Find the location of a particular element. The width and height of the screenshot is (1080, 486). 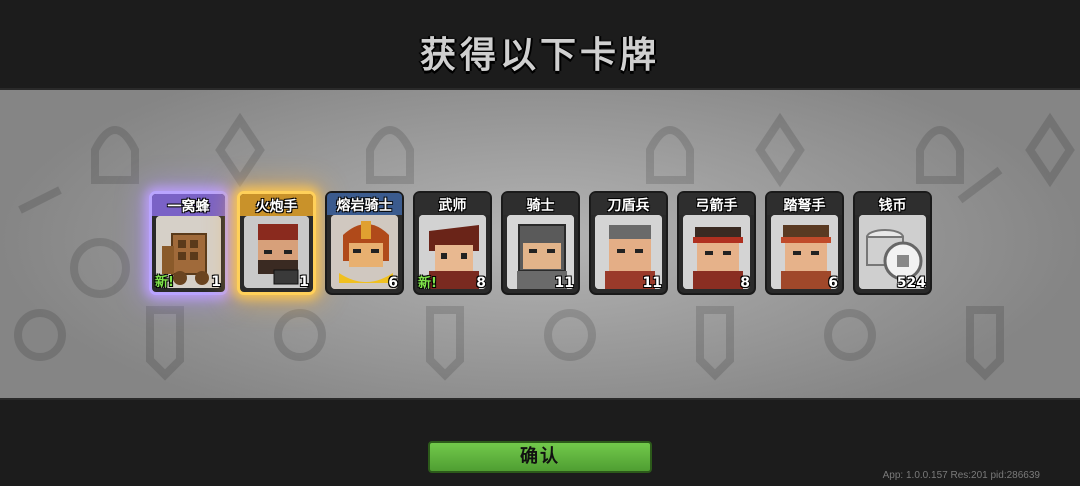

card-yiwofeng: 一窝蜂 新! 1 is located at coordinates (188, 243).